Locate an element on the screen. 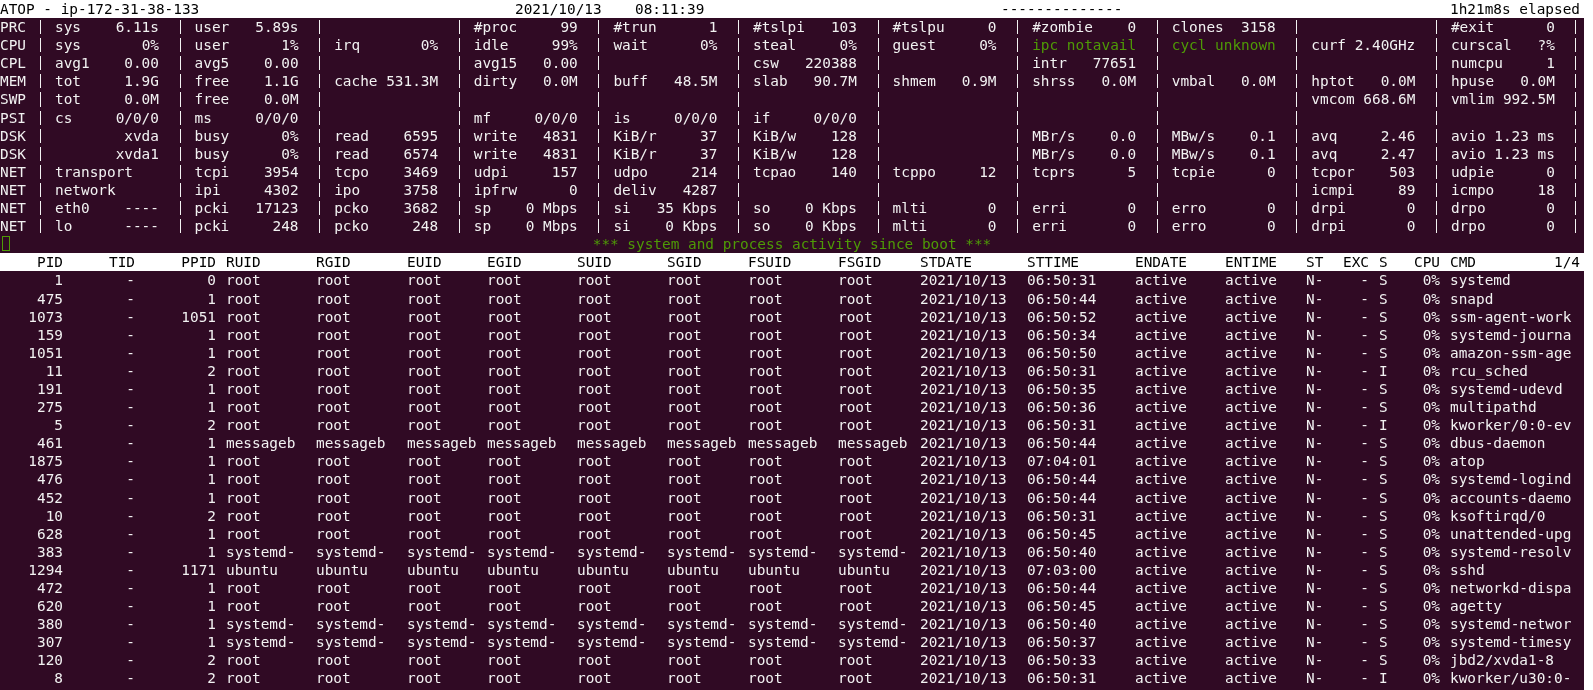  table-cell-text: kworker/u30:0- is located at coordinates (1511, 678).